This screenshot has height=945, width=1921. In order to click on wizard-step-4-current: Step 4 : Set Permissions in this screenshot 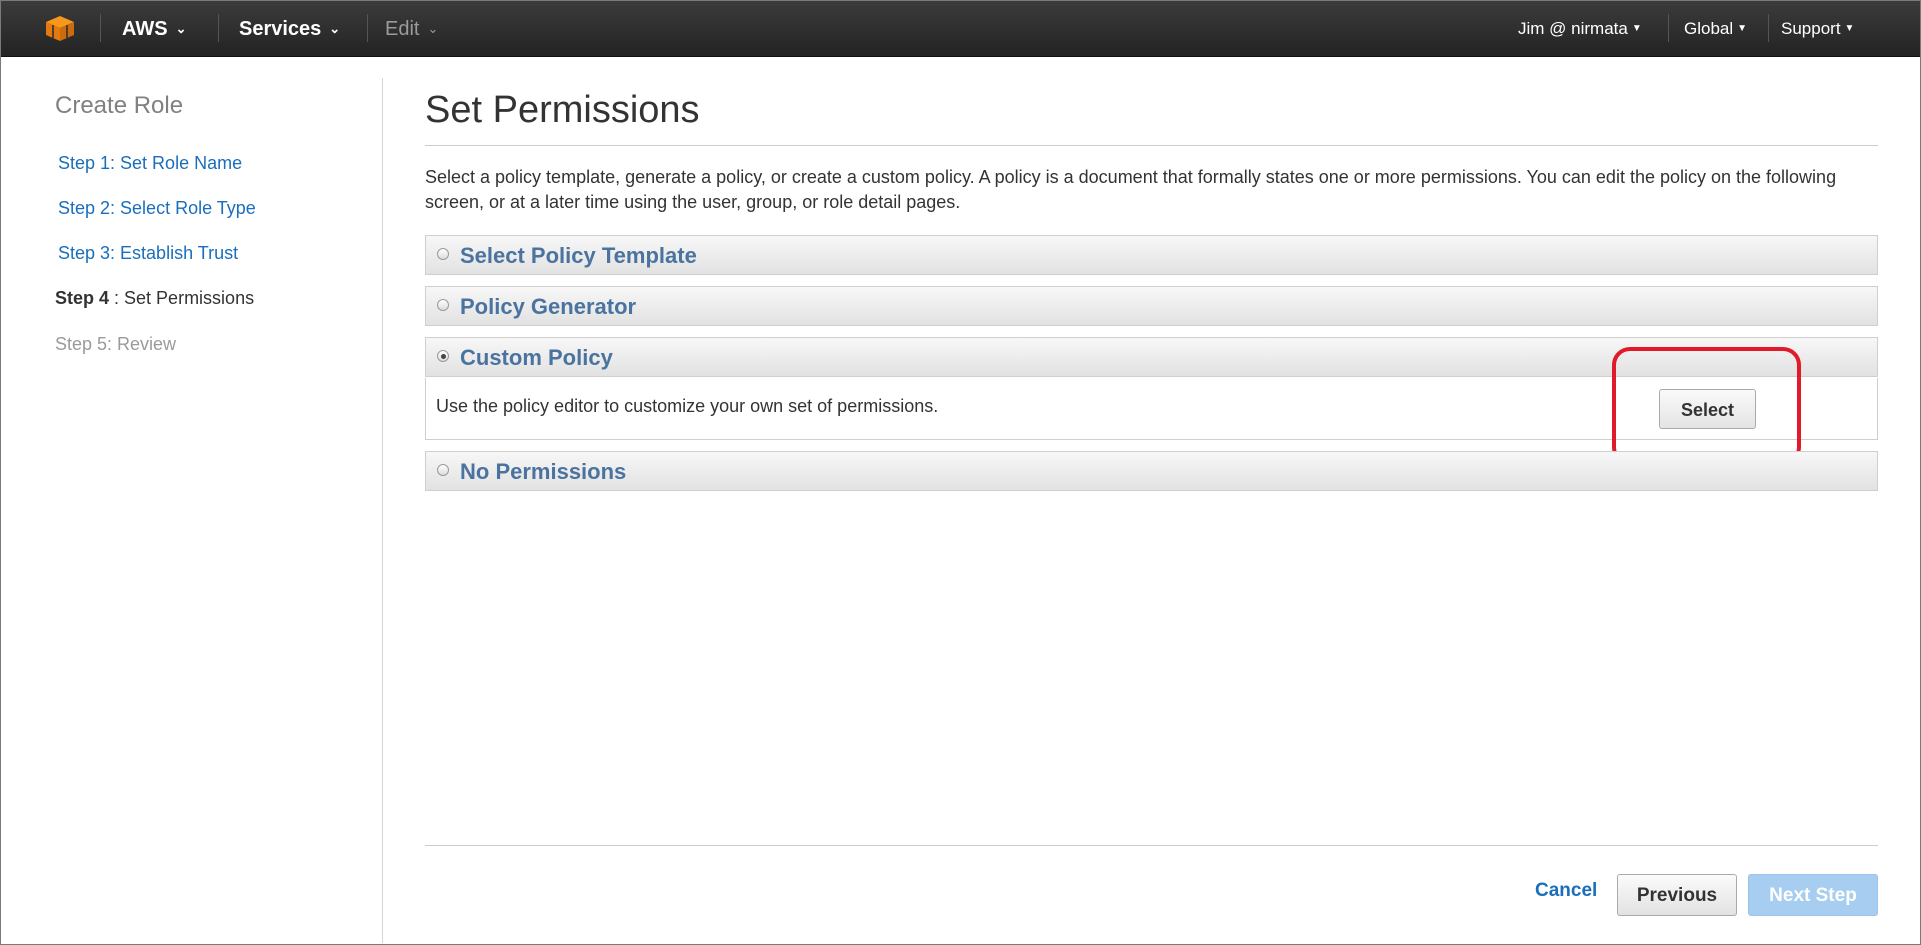, I will do `click(154, 298)`.